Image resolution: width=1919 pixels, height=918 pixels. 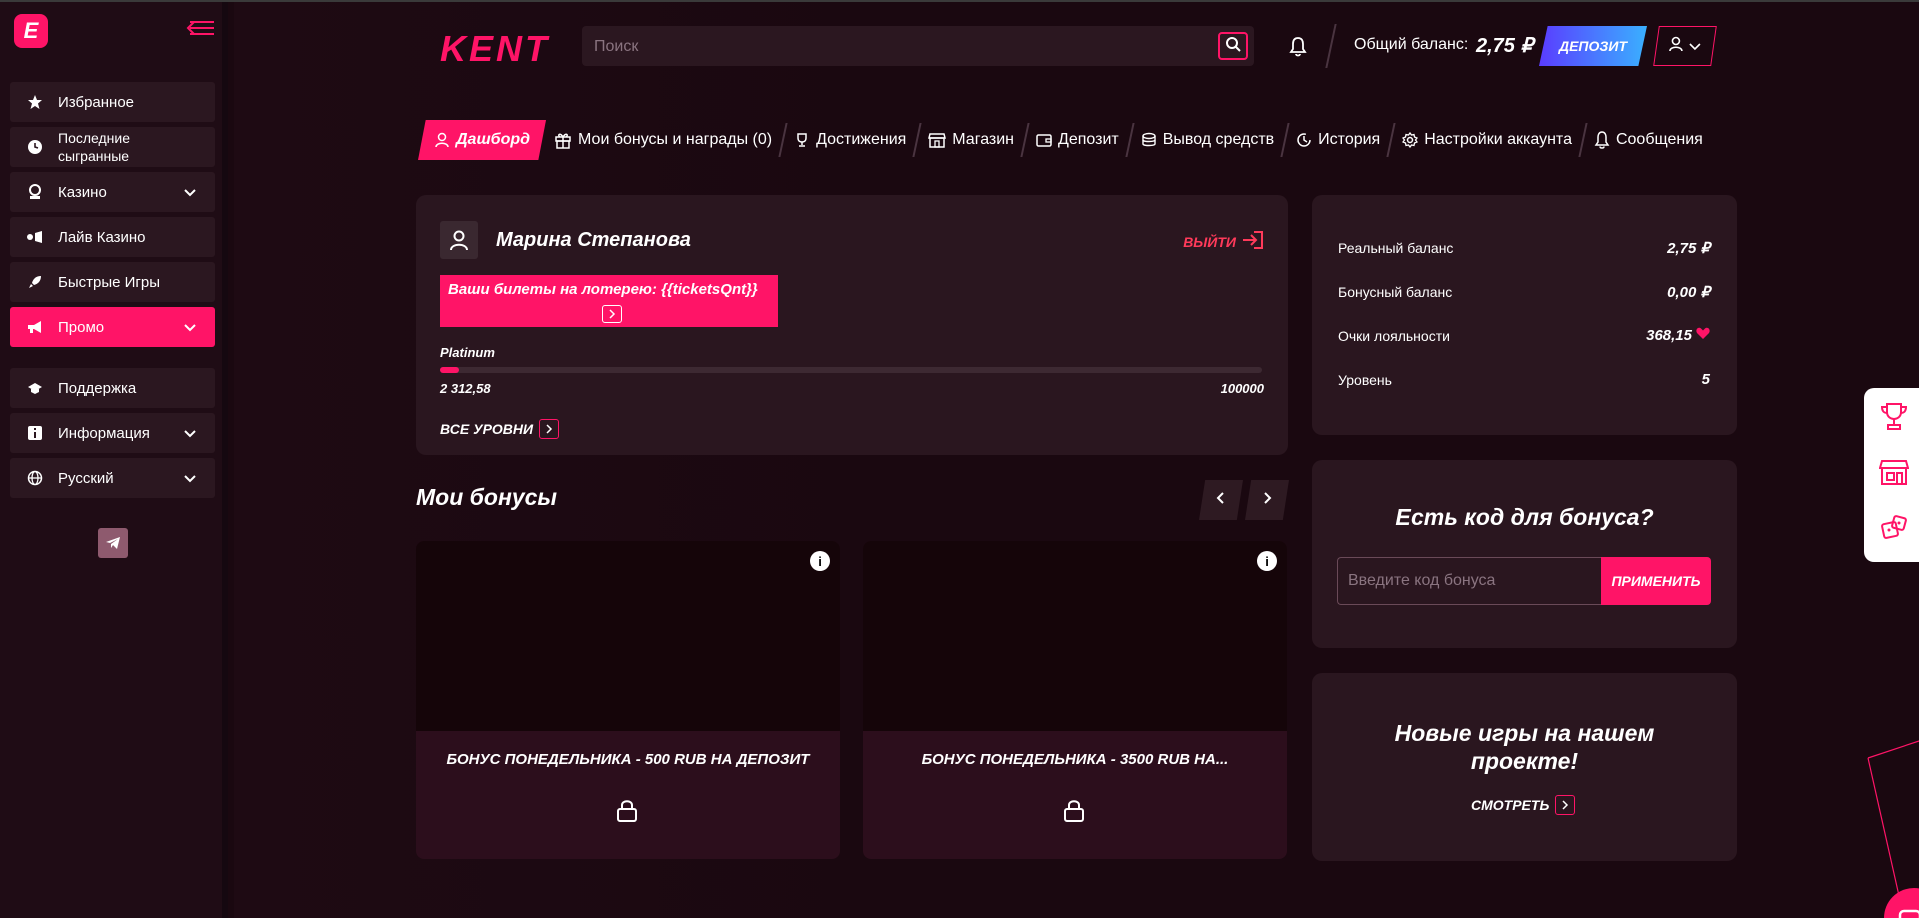 What do you see at coordinates (493, 139) in the screenshot?
I see `tab-label: Дашборд` at bounding box center [493, 139].